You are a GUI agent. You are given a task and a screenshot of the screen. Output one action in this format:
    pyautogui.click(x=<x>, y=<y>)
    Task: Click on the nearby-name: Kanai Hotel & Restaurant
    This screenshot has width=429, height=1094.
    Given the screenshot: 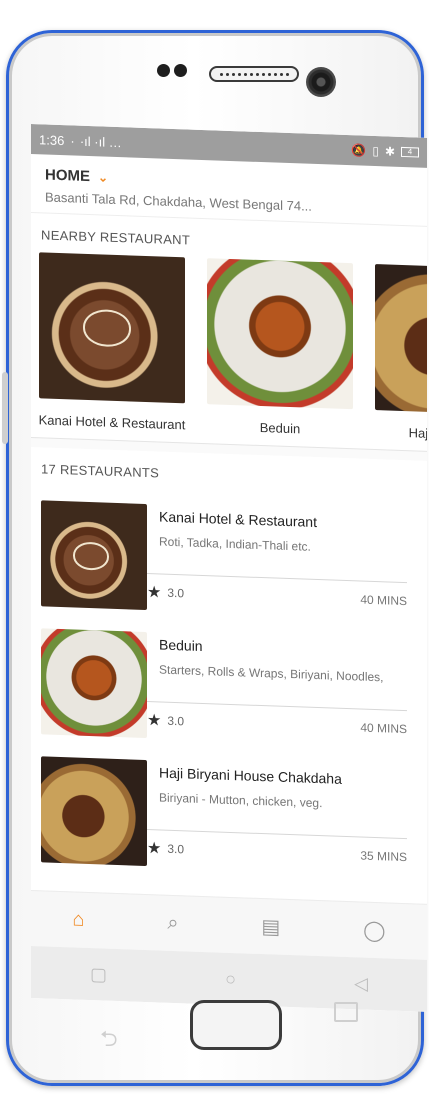 What is the action you would take?
    pyautogui.click(x=112, y=422)
    